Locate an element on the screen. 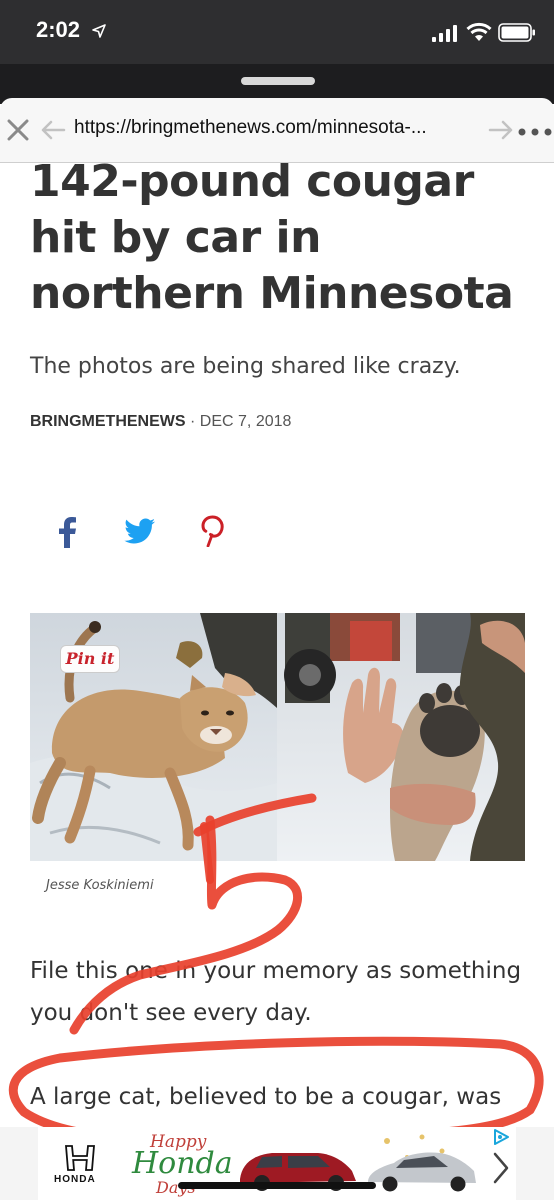 This screenshot has height=1200, width=554. status-time: 2:02 is located at coordinates (58, 29).